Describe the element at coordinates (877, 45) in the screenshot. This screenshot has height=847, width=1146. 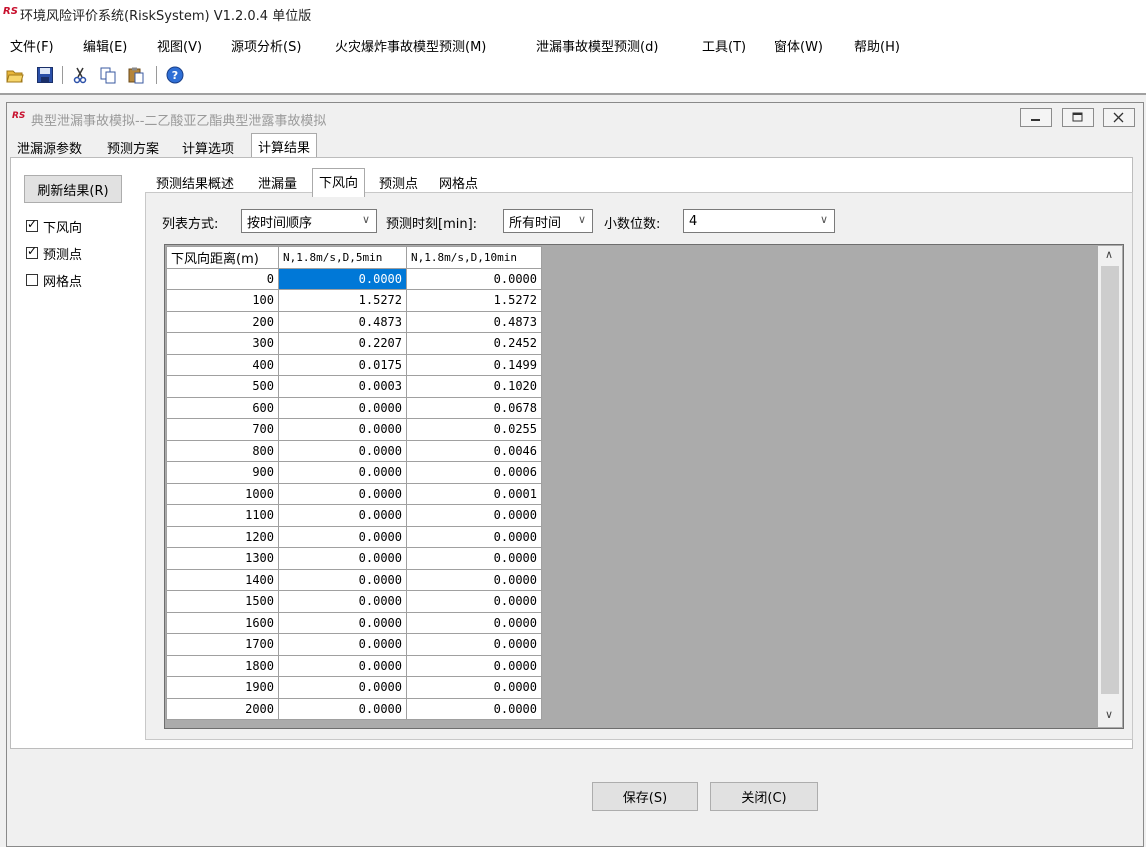
I see `menu-help: 帮助(H)` at that location.